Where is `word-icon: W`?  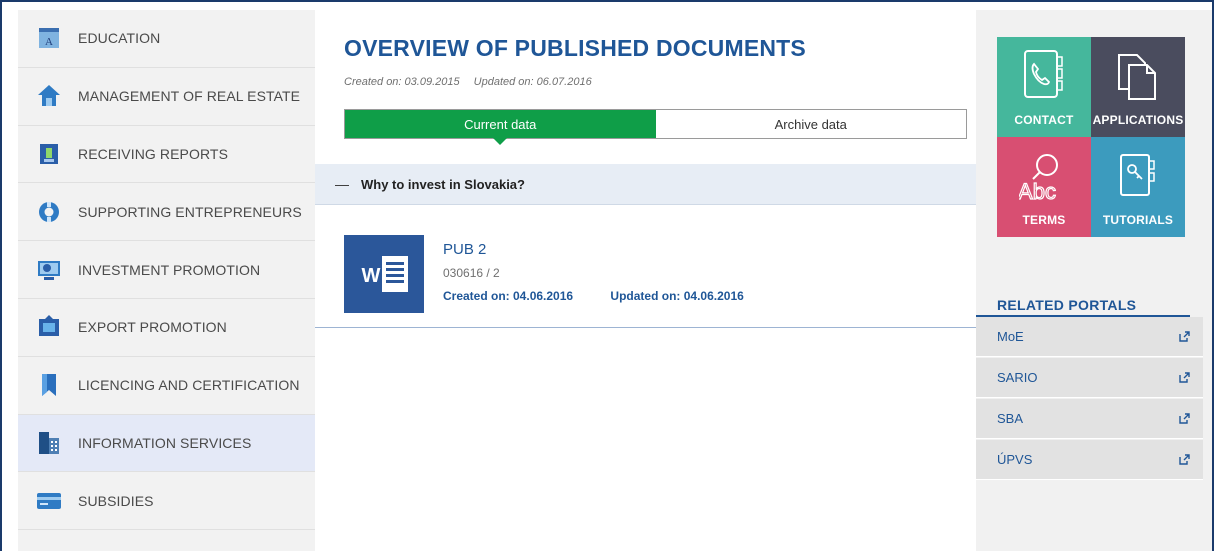 word-icon: W is located at coordinates (384, 274).